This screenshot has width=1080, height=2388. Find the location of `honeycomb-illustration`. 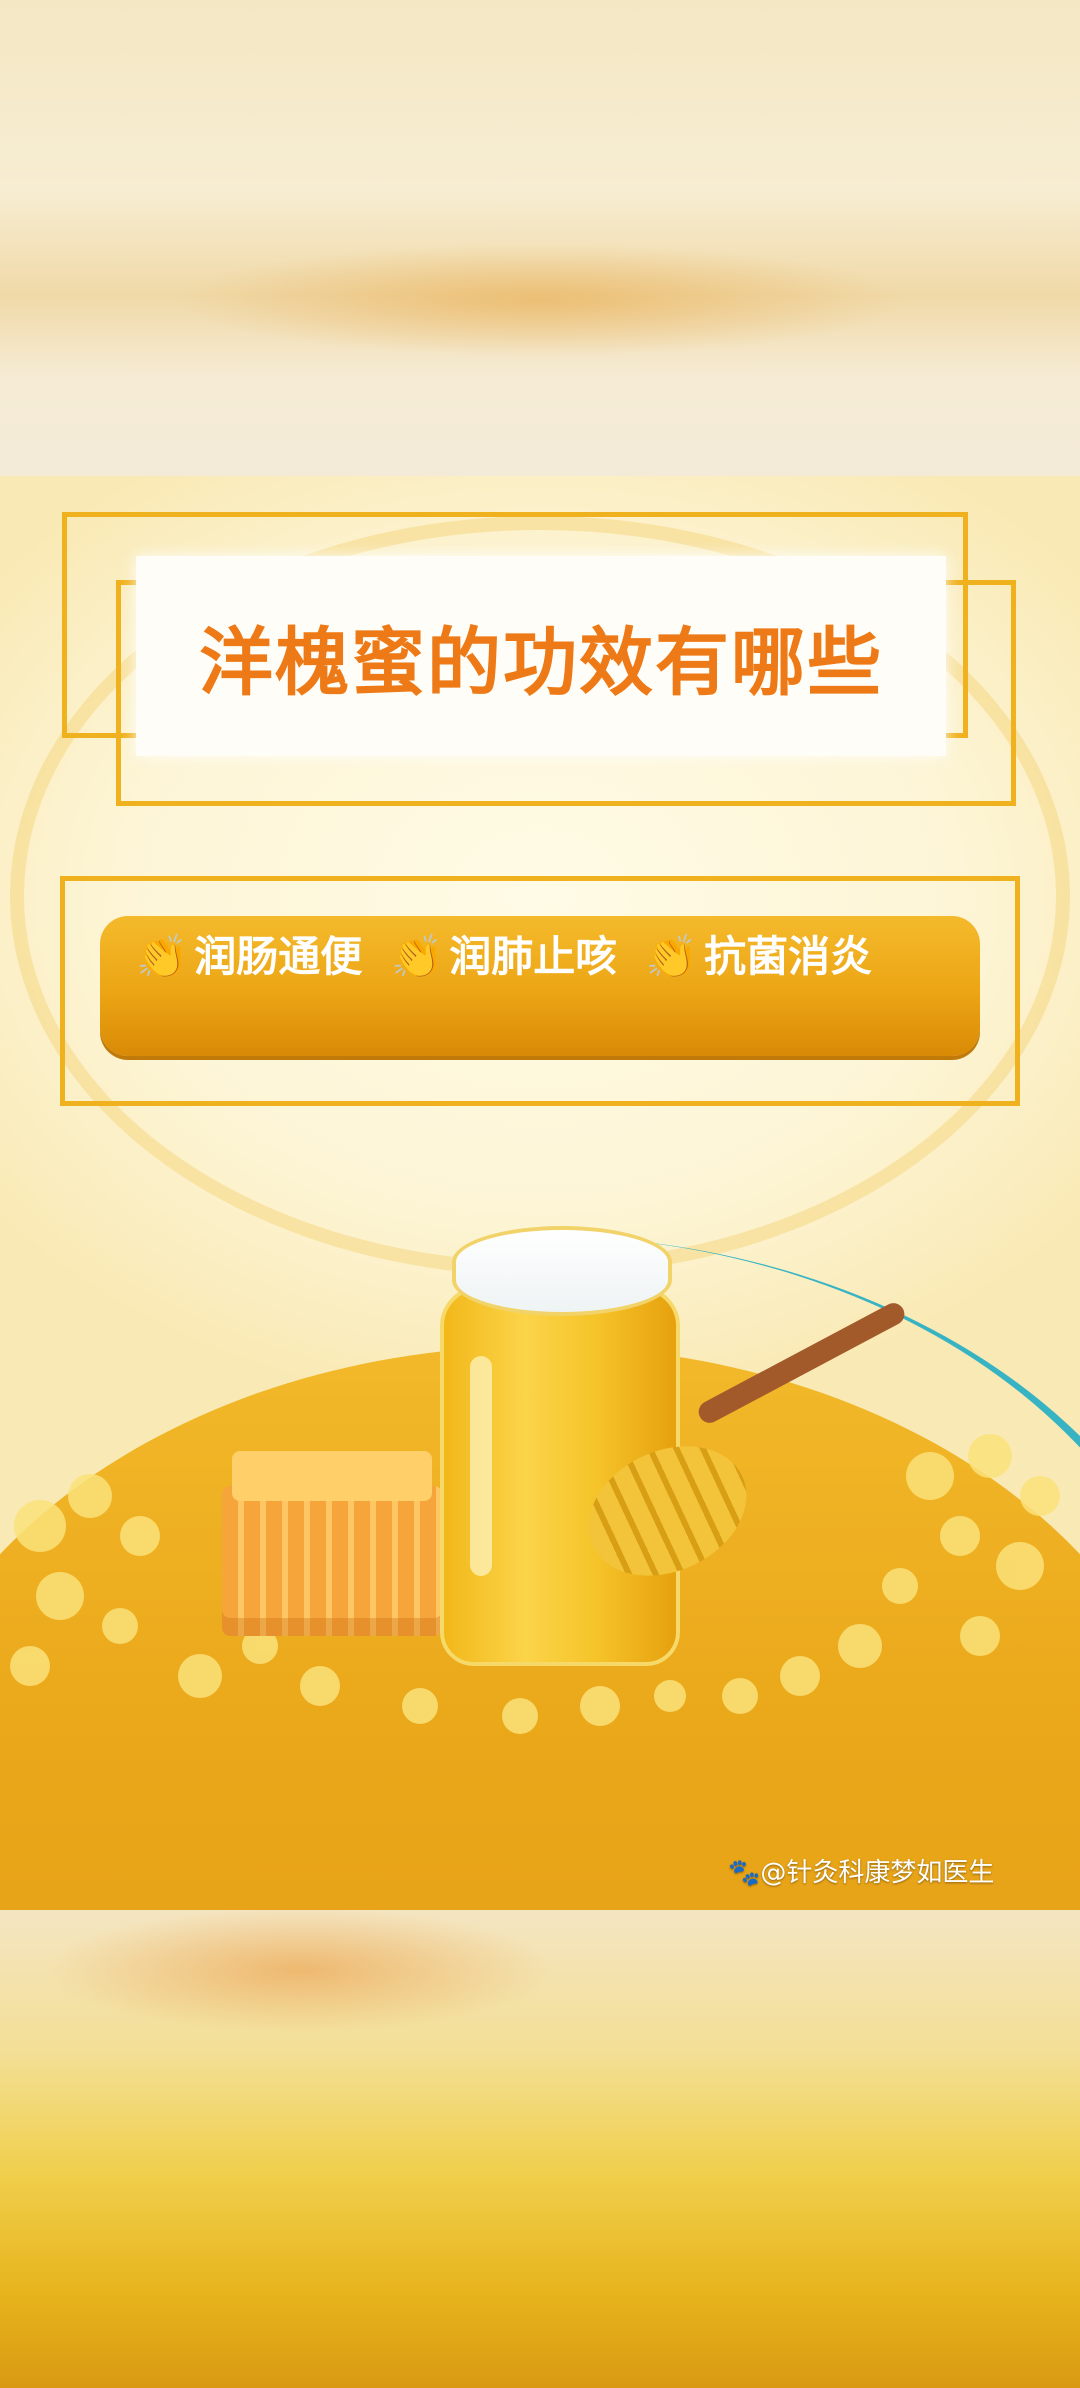

honeycomb-illustration is located at coordinates (332, 1561).